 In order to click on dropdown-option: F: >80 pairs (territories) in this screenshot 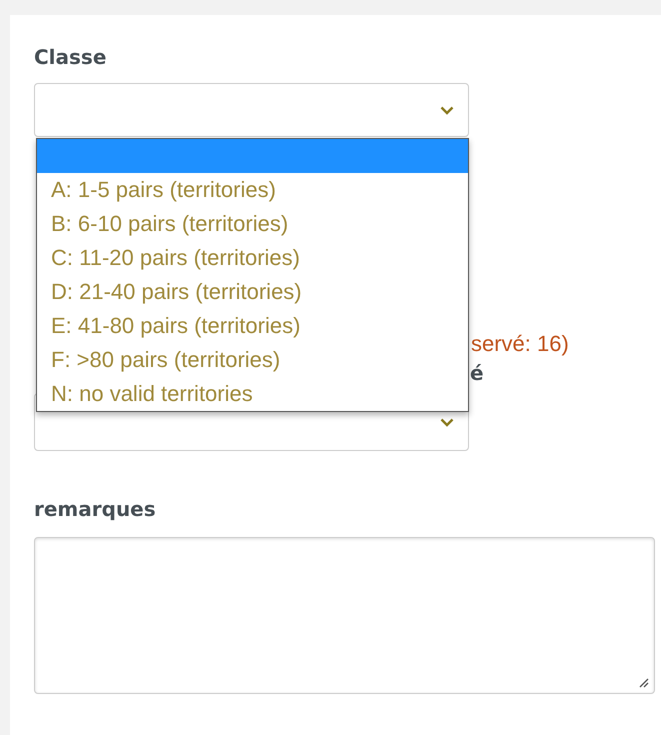, I will do `click(252, 360)`.